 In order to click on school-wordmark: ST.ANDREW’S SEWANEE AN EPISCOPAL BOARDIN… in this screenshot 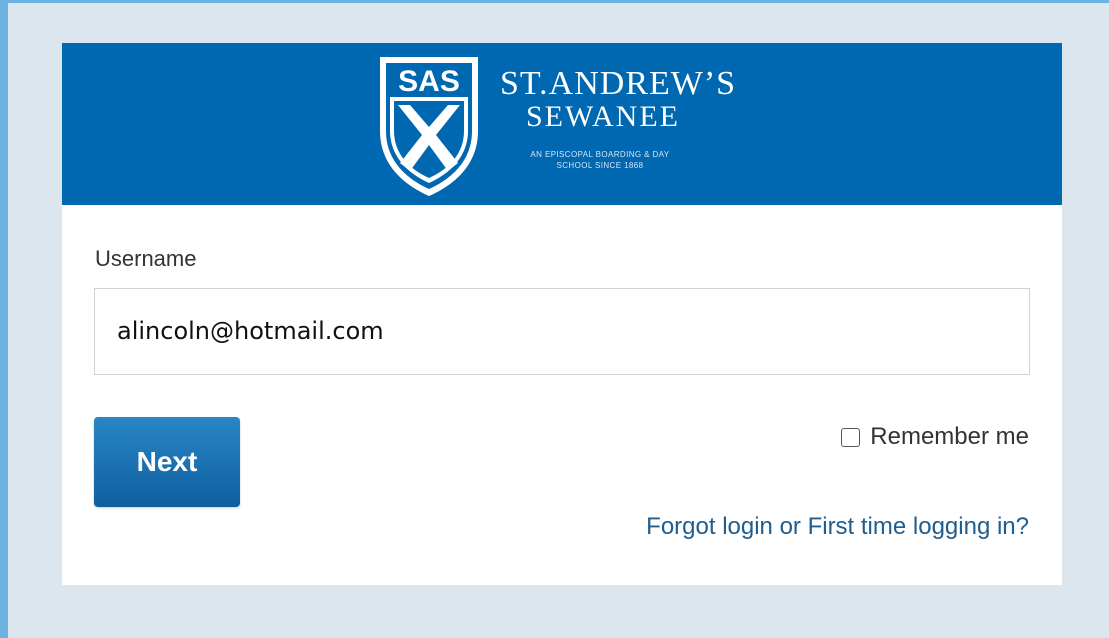, I will do `click(645, 119)`.